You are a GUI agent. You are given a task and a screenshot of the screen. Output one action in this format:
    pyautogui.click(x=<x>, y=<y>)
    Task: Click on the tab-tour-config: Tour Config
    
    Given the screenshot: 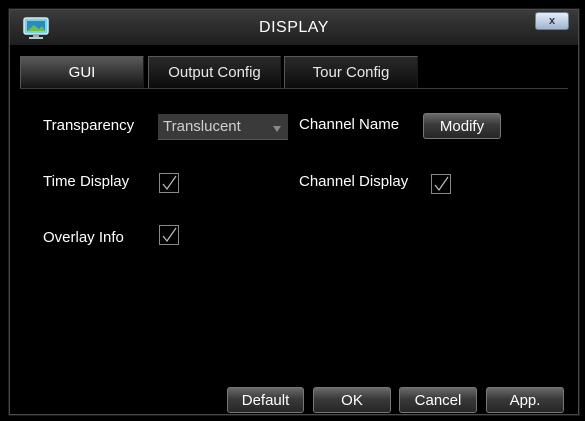 What is the action you would take?
    pyautogui.click(x=351, y=72)
    